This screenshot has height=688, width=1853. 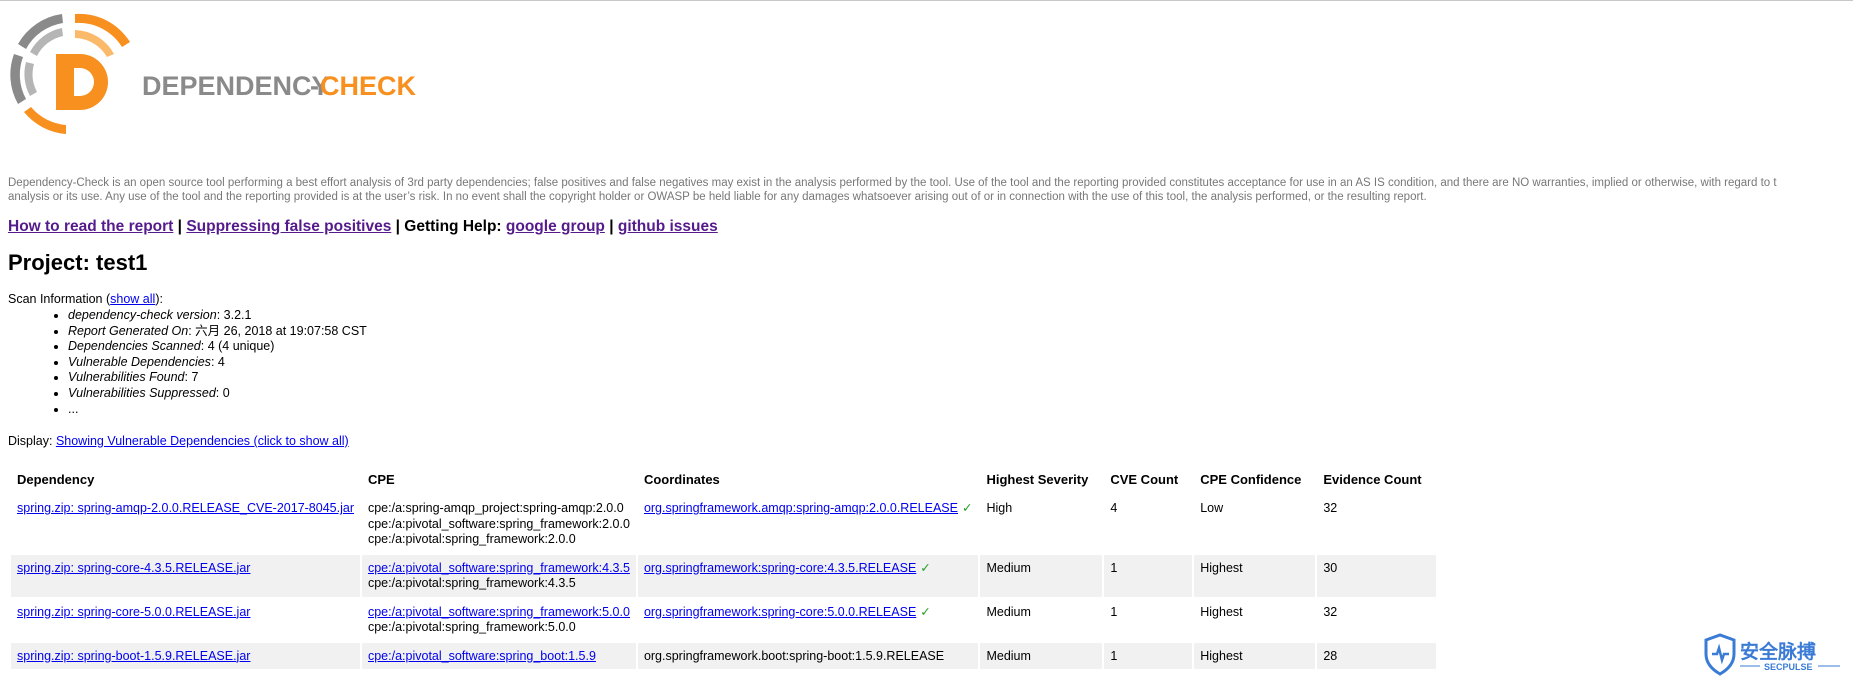 I want to click on cpe-text: cpe:/a:pivotal:spring_framework:5.0.0, so click(x=471, y=627).